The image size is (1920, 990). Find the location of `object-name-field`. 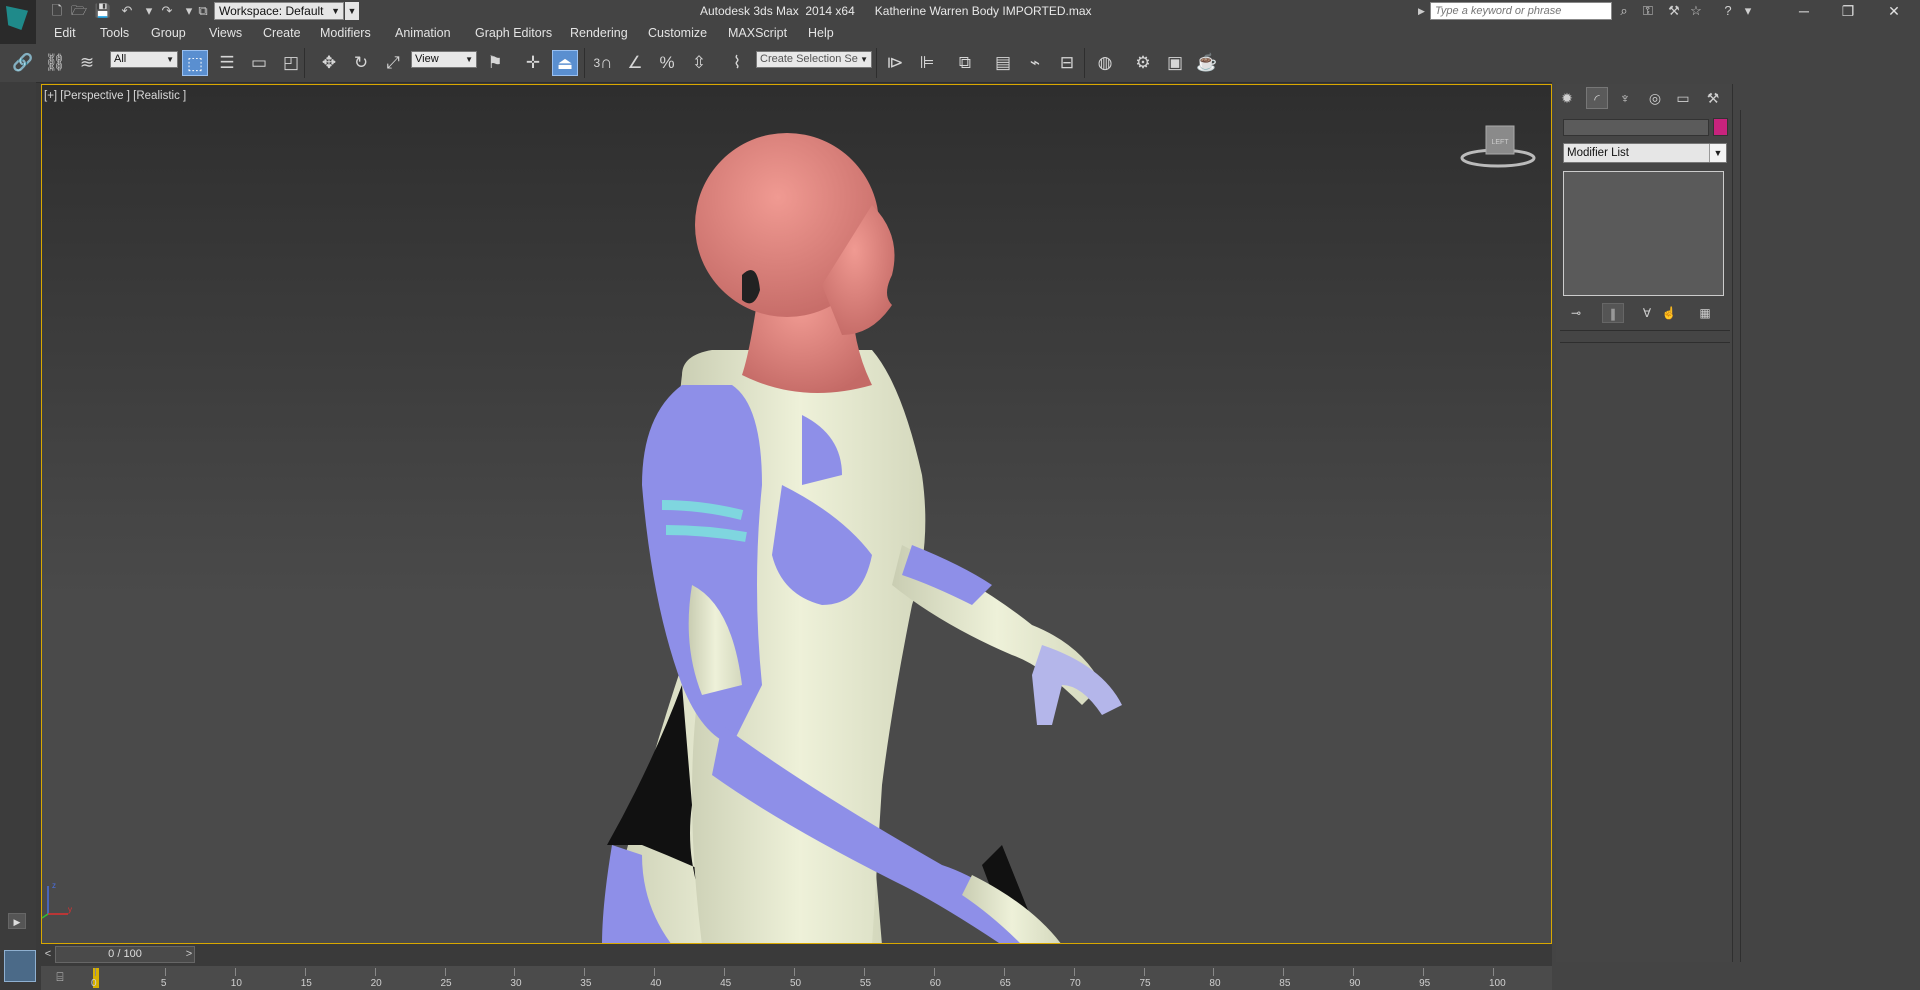

object-name-field is located at coordinates (1636, 127).